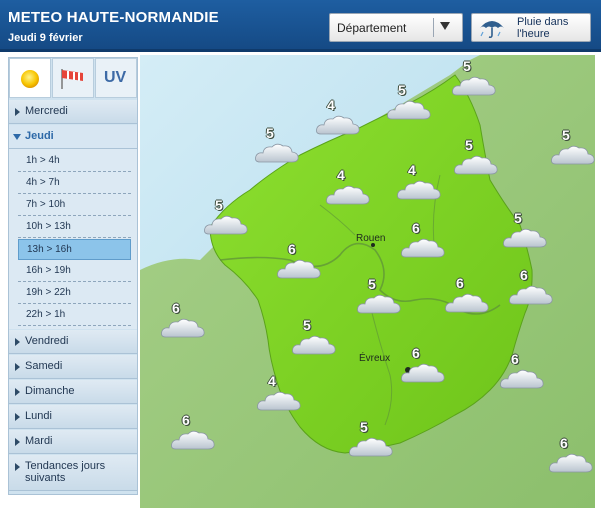  I want to click on department-select: Département, so click(396, 27).